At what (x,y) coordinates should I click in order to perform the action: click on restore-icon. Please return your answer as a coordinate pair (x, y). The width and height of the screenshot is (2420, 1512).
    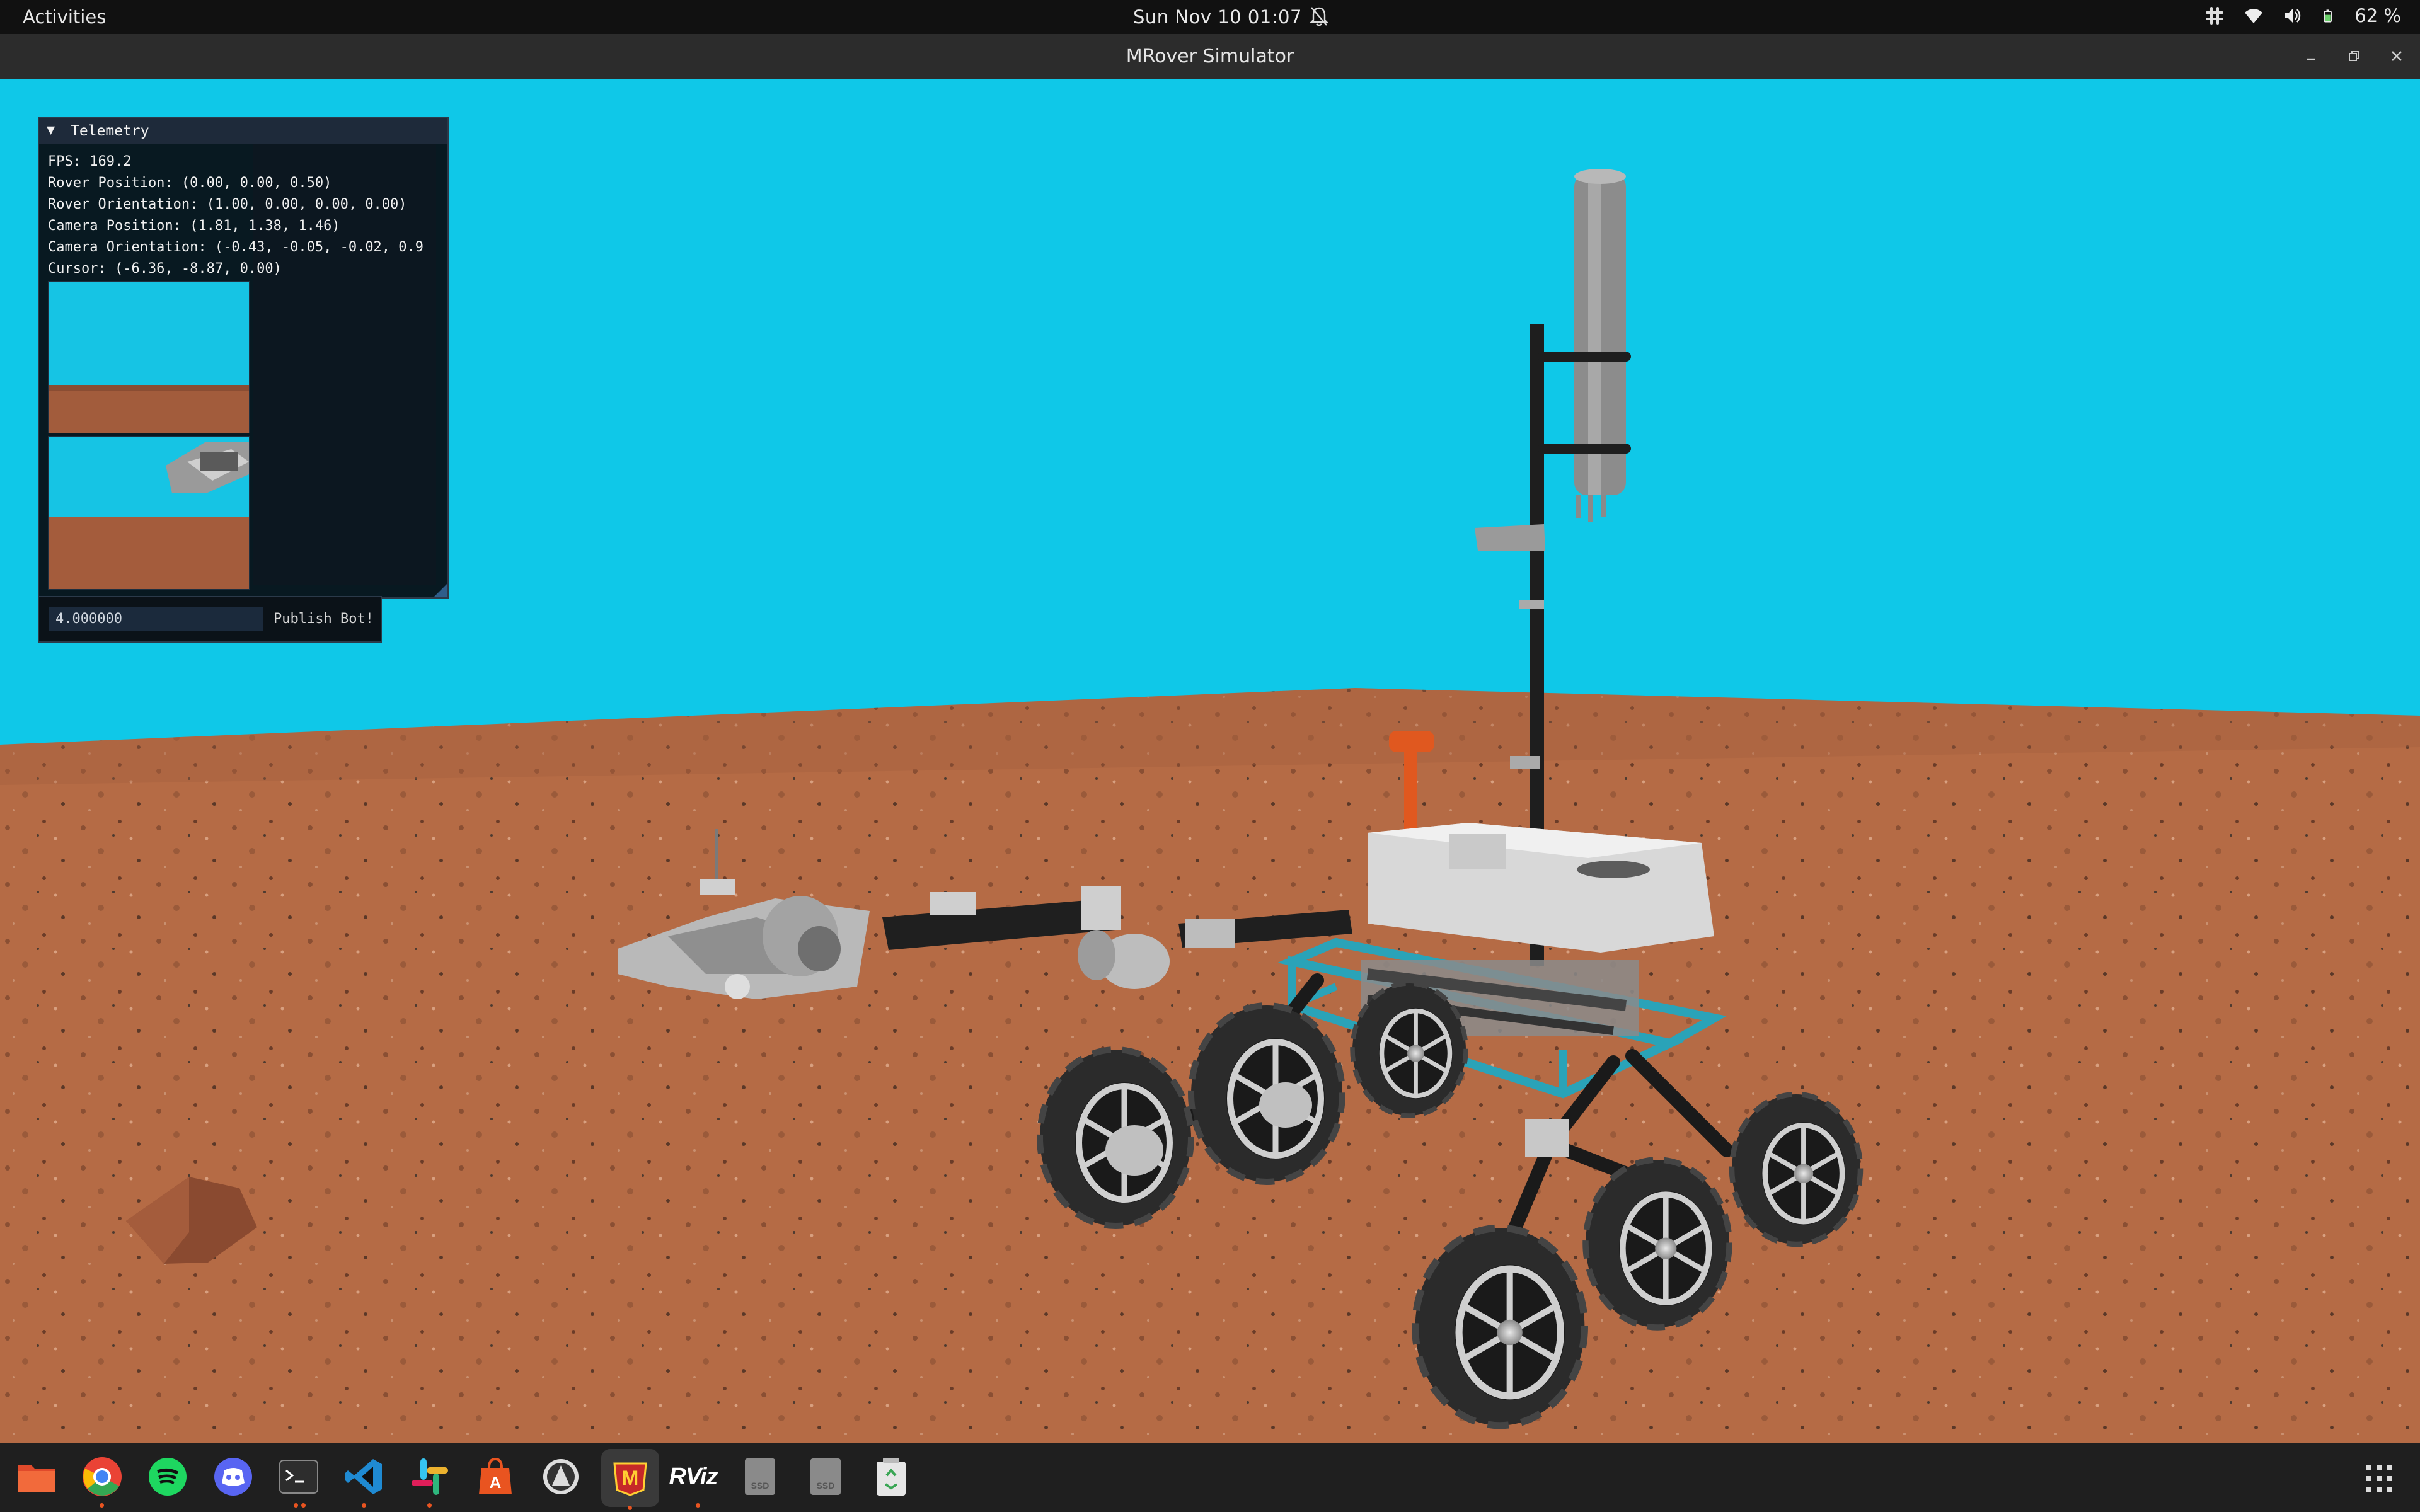
    Looking at the image, I should click on (2354, 56).